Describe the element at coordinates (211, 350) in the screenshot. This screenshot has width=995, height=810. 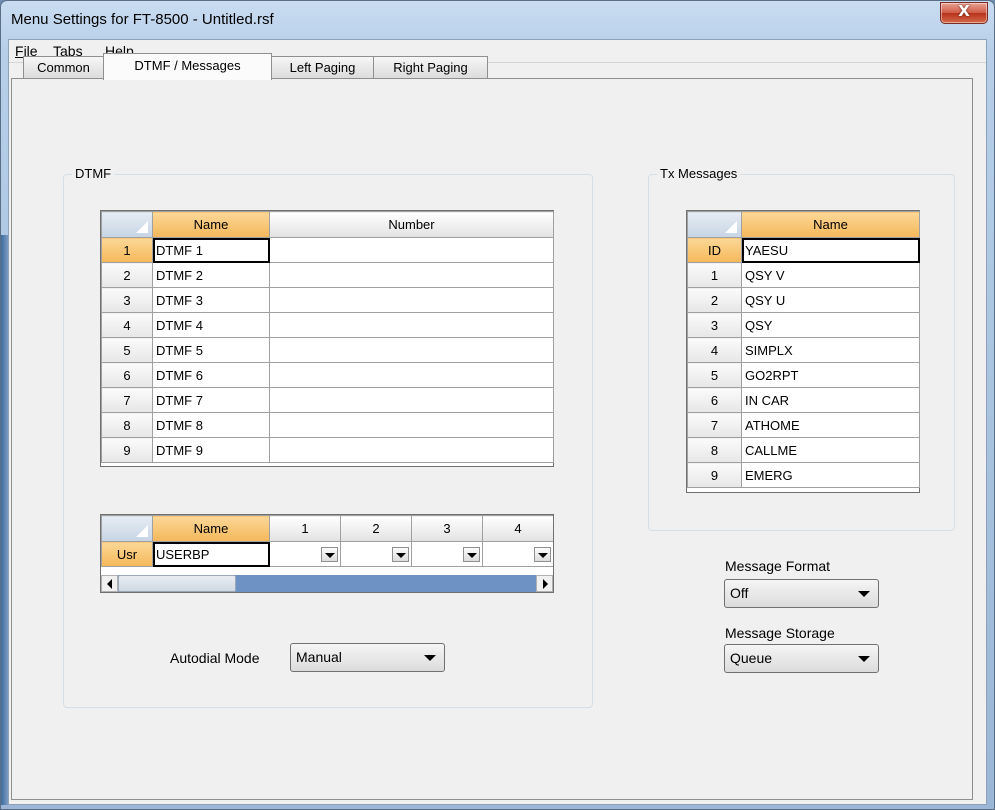
I see `dtmf-name-cell: DTMF 5` at that location.